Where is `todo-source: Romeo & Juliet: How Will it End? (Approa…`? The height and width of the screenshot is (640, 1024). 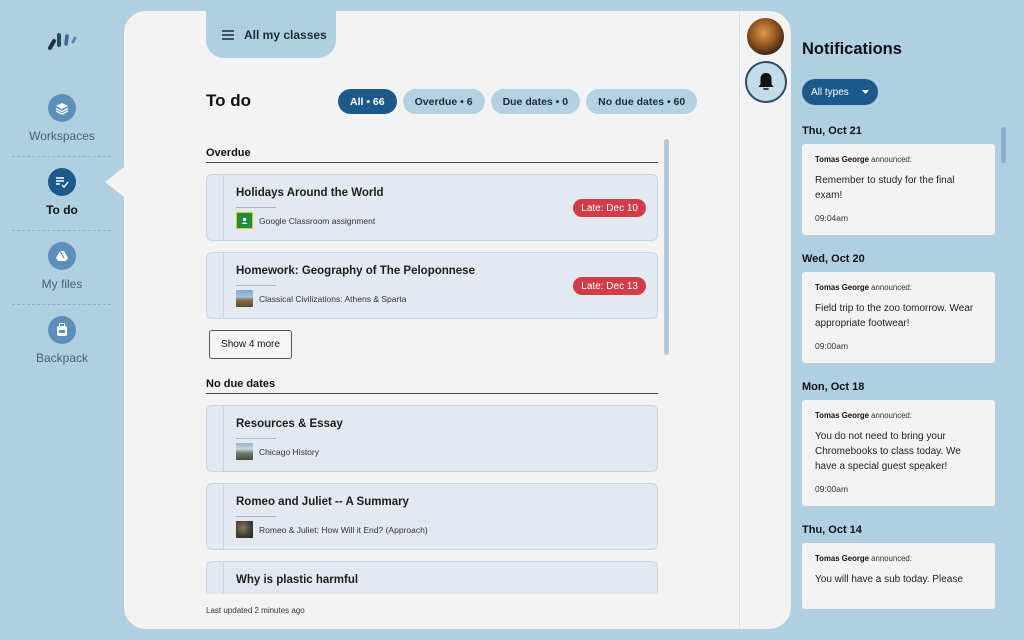
todo-source: Romeo & Juliet: How Will it End? (Approa… is located at coordinates (343, 529).